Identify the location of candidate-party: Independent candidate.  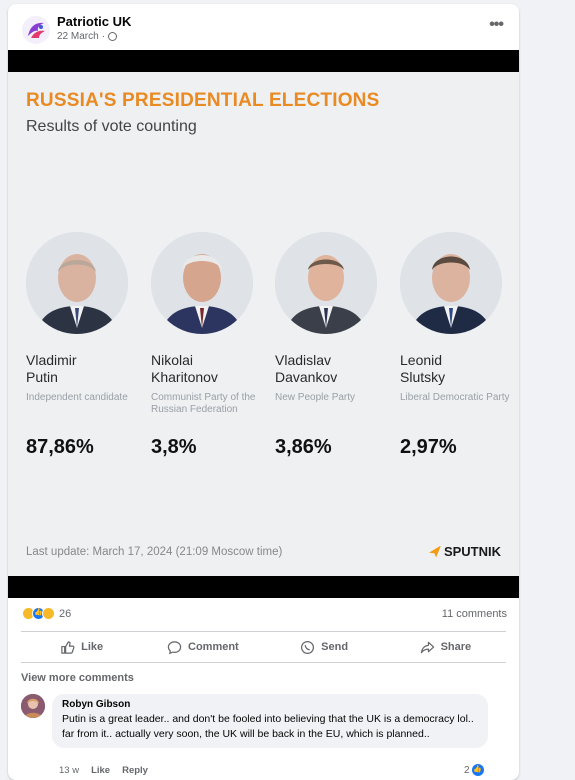
(77, 397).